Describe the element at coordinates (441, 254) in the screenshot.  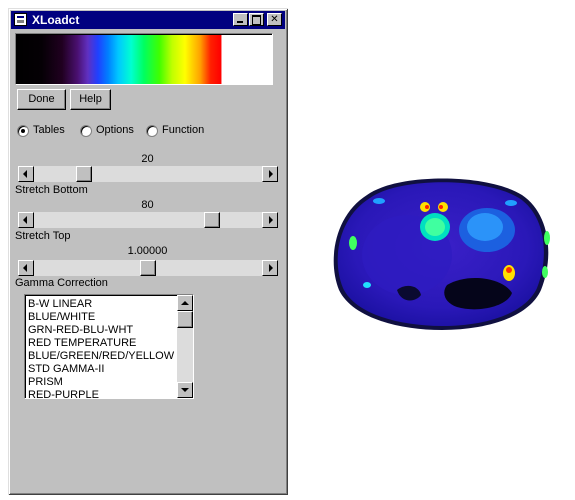
I see `ct-scan-image` at that location.